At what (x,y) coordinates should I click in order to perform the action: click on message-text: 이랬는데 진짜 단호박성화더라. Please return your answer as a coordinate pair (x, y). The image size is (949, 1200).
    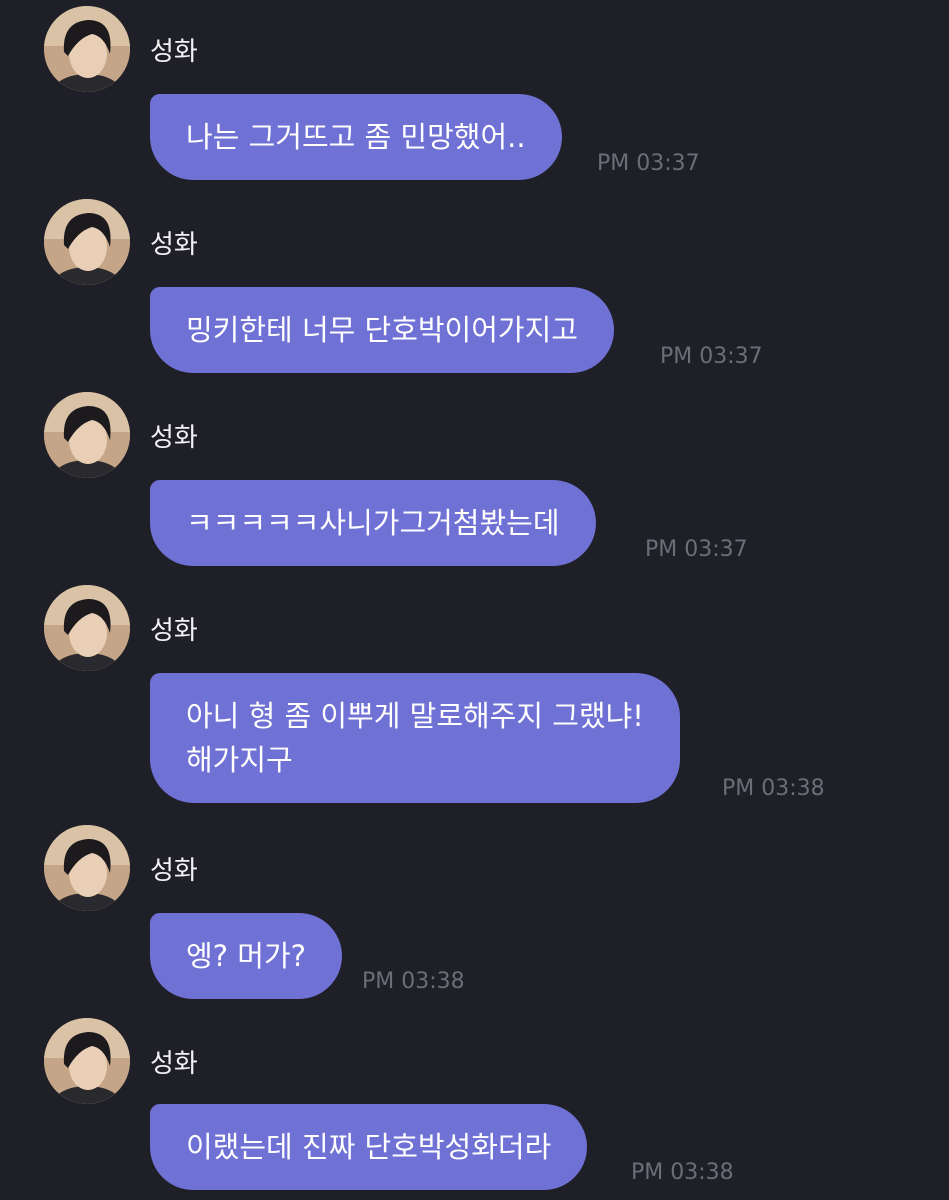
    Looking at the image, I should click on (369, 1147).